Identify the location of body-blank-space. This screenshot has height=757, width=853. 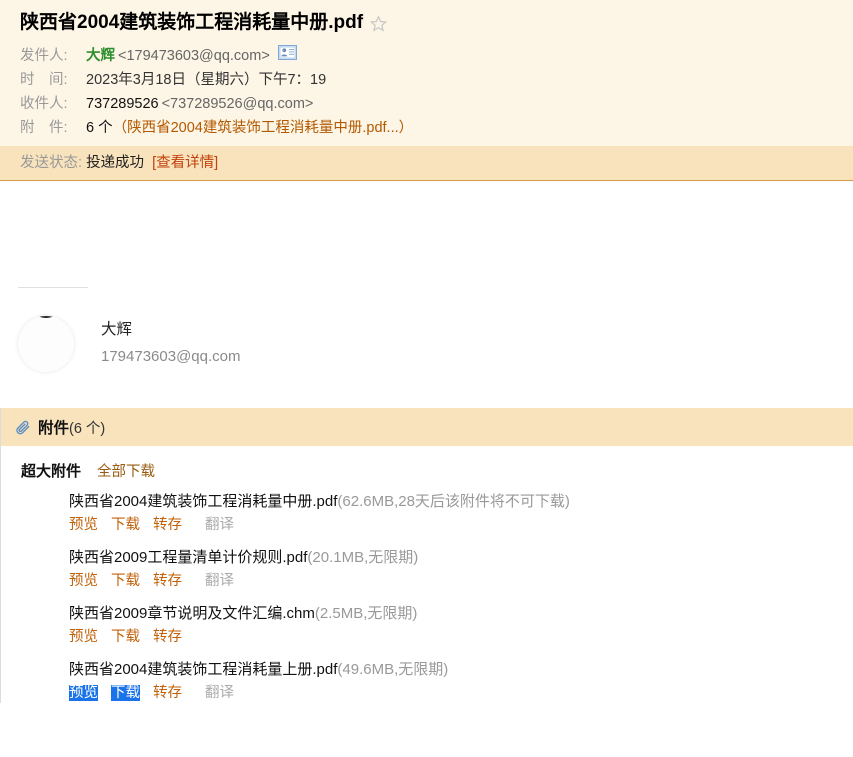
(426, 231).